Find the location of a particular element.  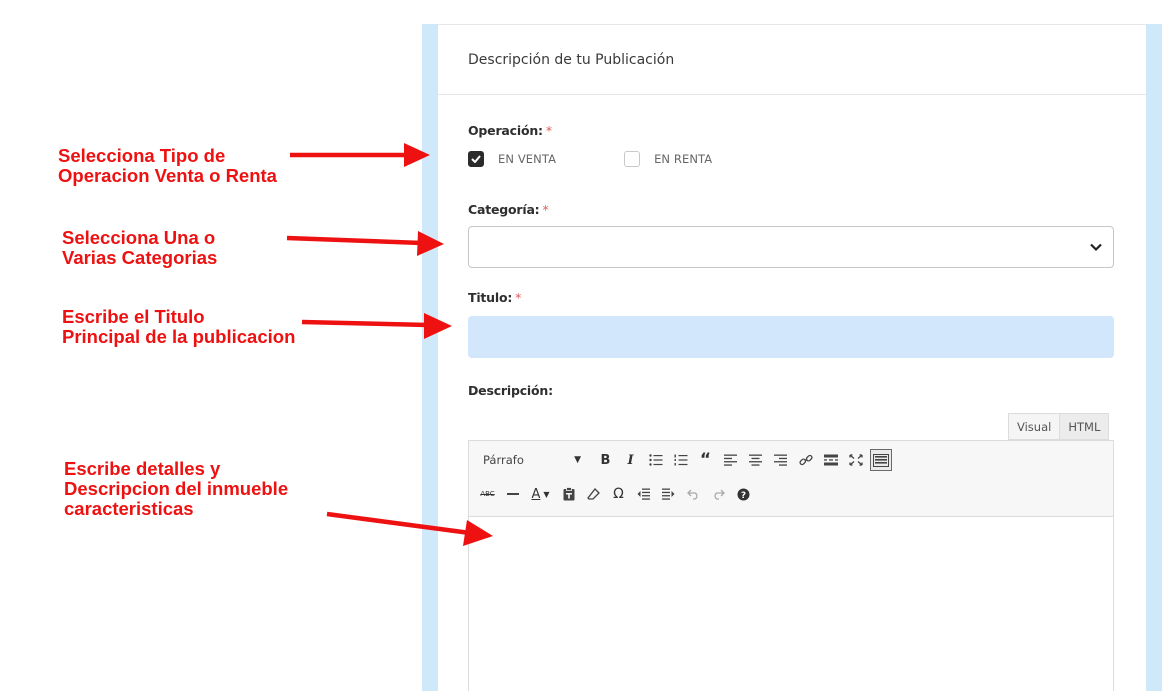

format-select-value: Párrafo is located at coordinates (503, 460).